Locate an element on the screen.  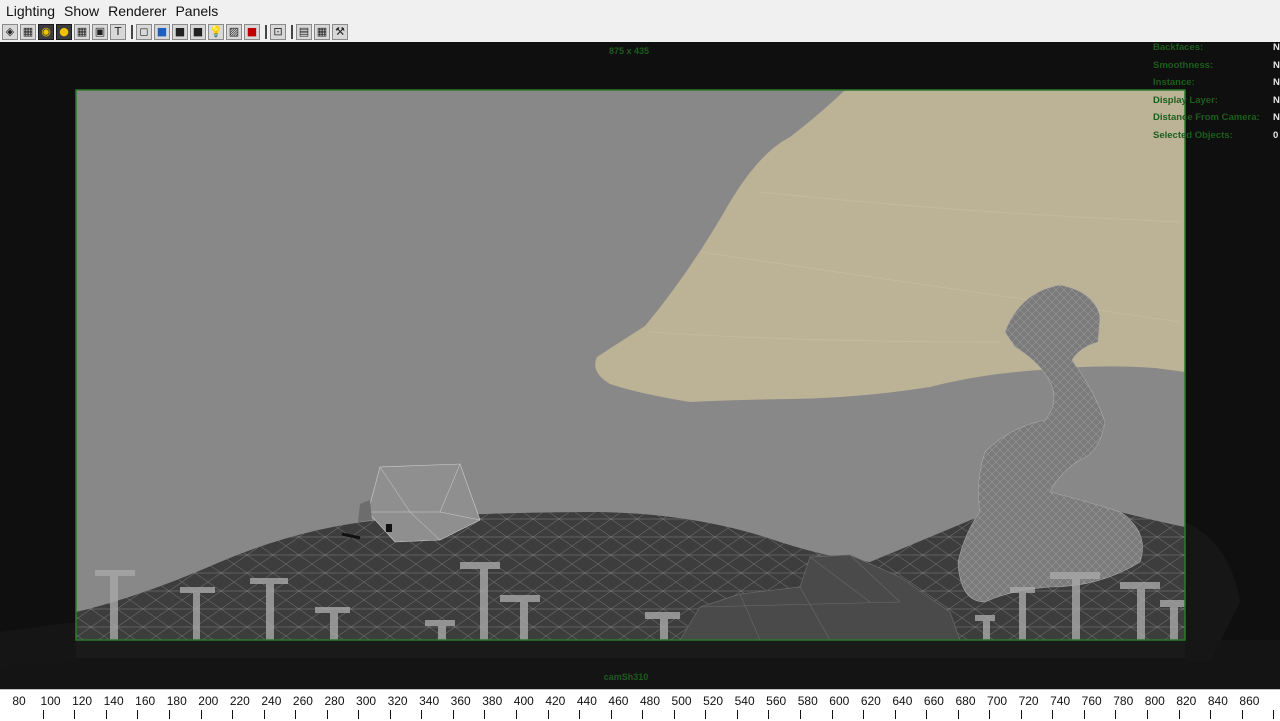
frame-label: 100 is located at coordinates (50, 701).